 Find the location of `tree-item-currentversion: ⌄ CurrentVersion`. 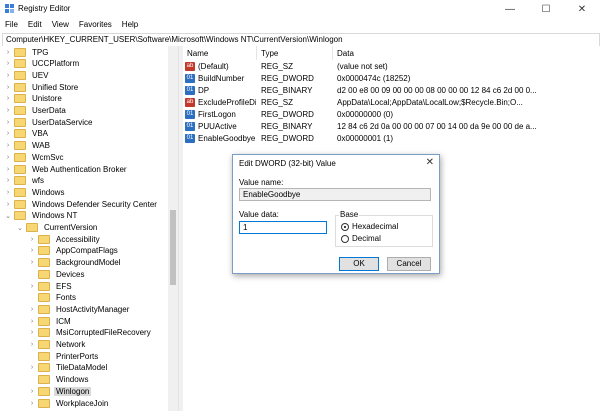

tree-item-currentversion: ⌄ CurrentVersion is located at coordinates (57, 228).